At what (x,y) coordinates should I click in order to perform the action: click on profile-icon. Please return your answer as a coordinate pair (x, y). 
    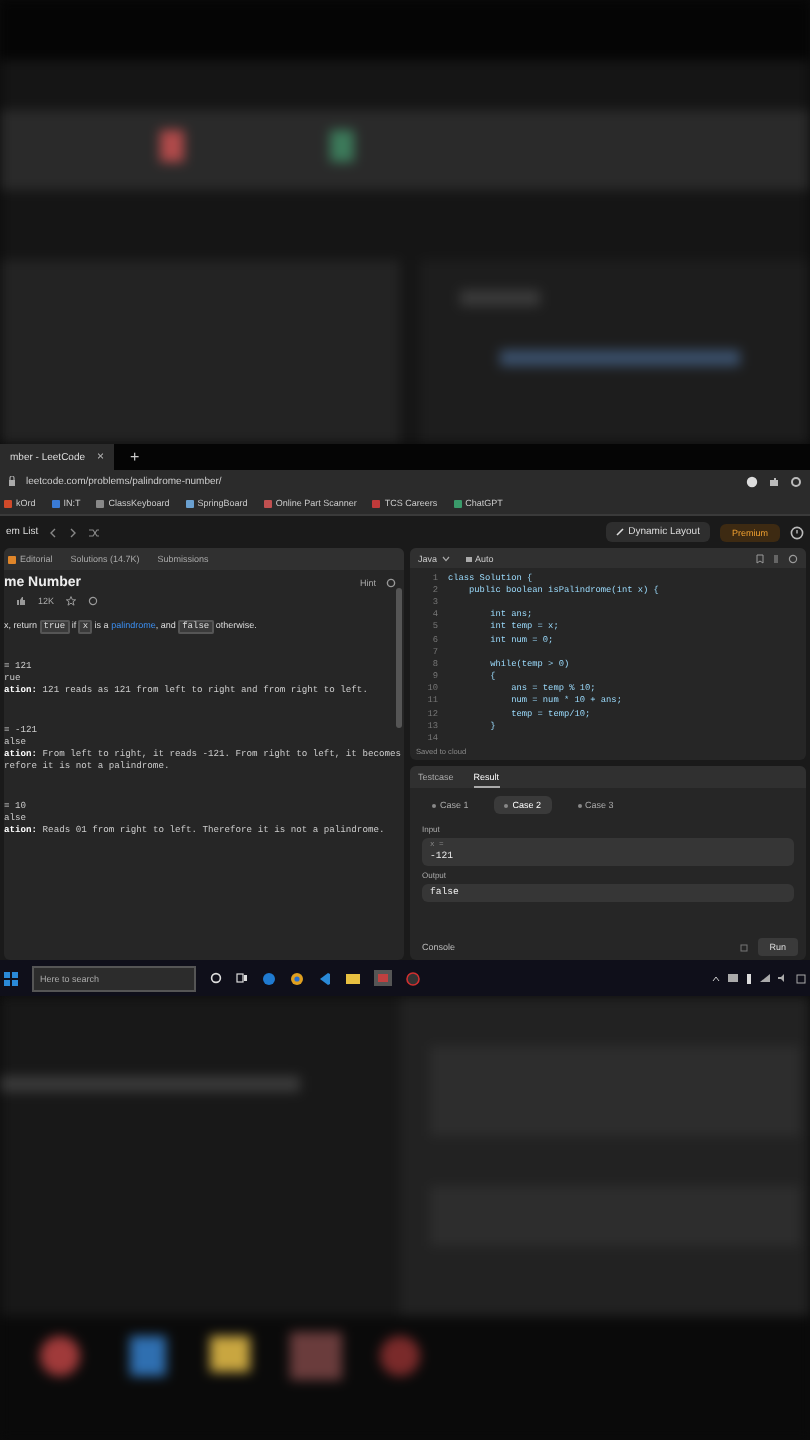
    Looking at the image, I should click on (752, 481).